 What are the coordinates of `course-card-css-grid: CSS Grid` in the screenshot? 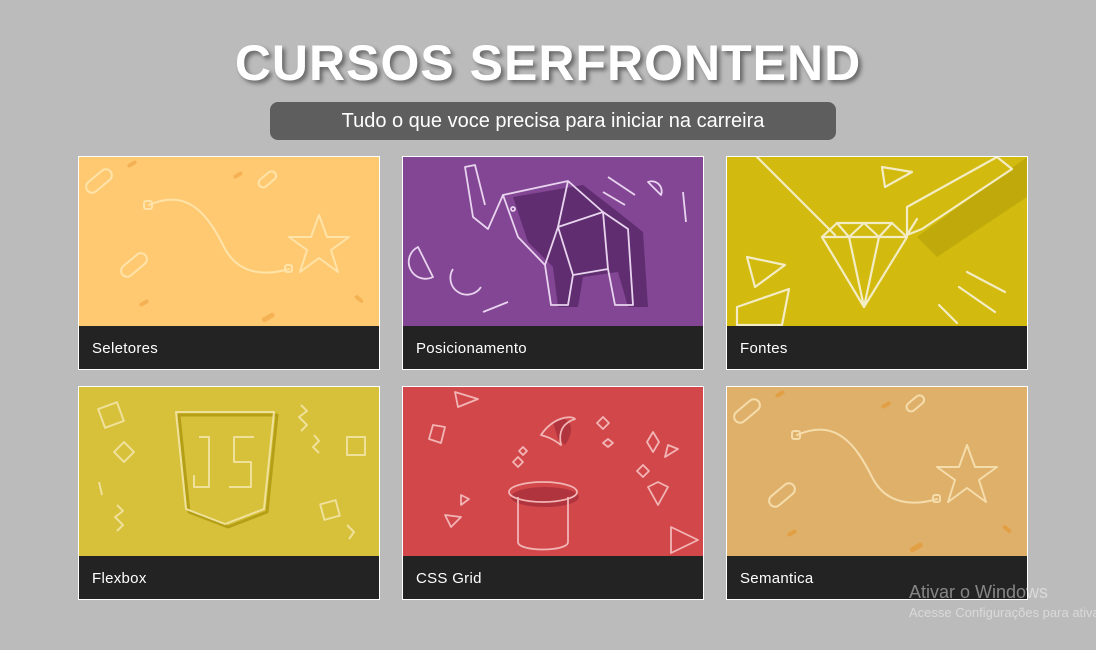 It's located at (553, 493).